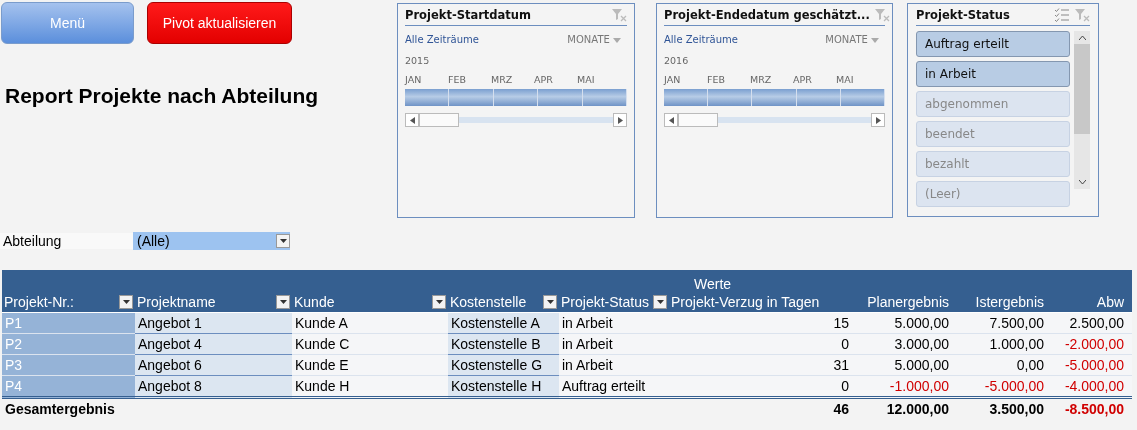  Describe the element at coordinates (503, 323) in the screenshot. I see `table-cell: Kostenstelle A` at that location.